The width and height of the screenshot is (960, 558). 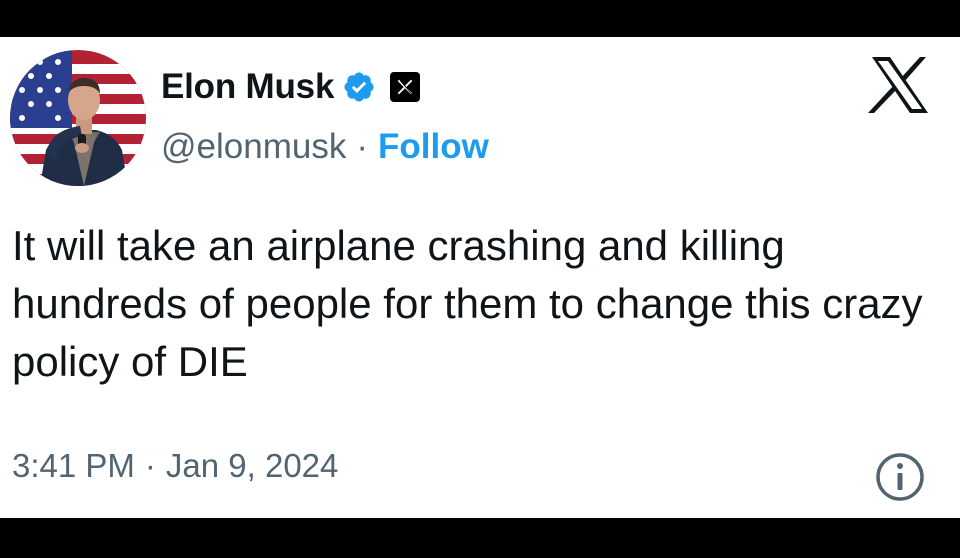 What do you see at coordinates (253, 147) in the screenshot?
I see `author-handle: @elonmusk` at bounding box center [253, 147].